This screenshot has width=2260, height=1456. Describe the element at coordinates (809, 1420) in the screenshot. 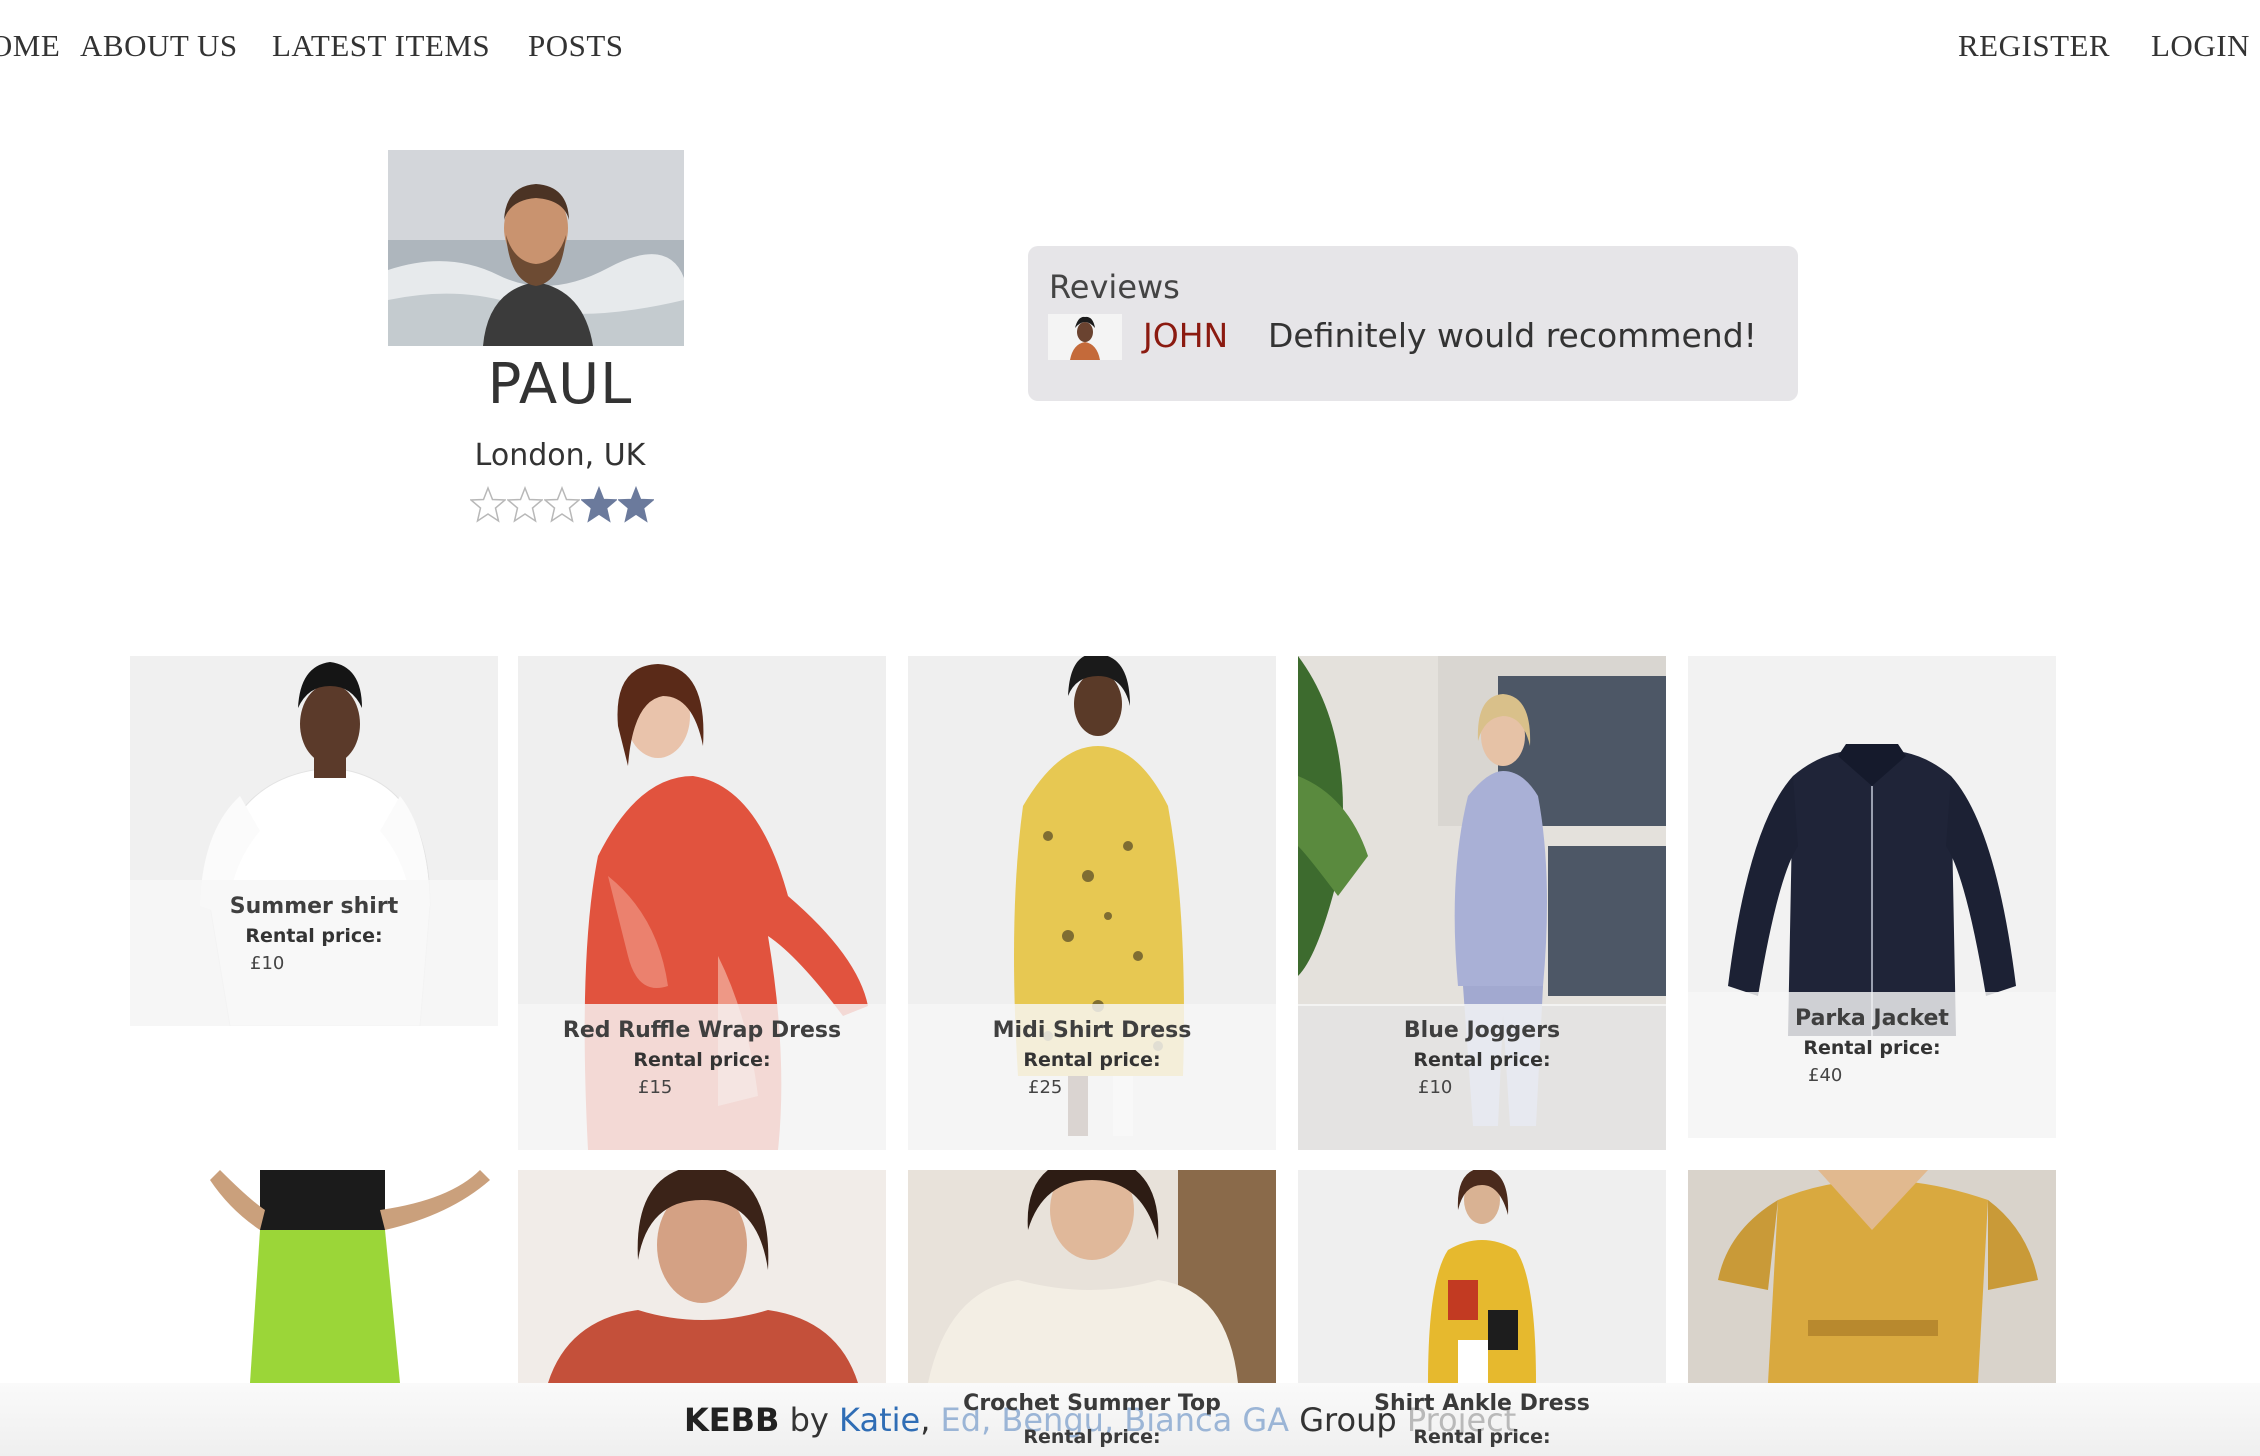

I see `footer-by: by` at that location.